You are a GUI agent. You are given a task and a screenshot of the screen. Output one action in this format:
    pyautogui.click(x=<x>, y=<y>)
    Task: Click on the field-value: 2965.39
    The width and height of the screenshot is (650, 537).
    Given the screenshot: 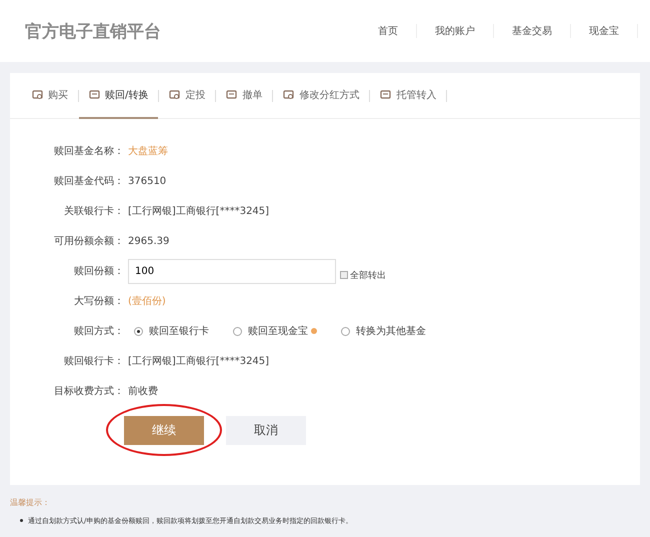 What is the action you would take?
    pyautogui.click(x=149, y=241)
    